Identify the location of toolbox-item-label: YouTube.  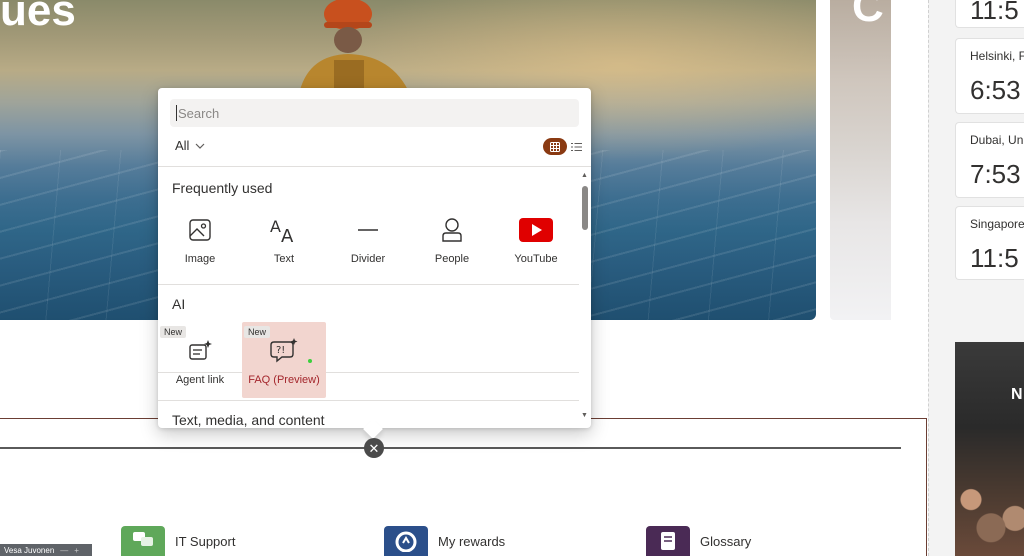
(536, 259).